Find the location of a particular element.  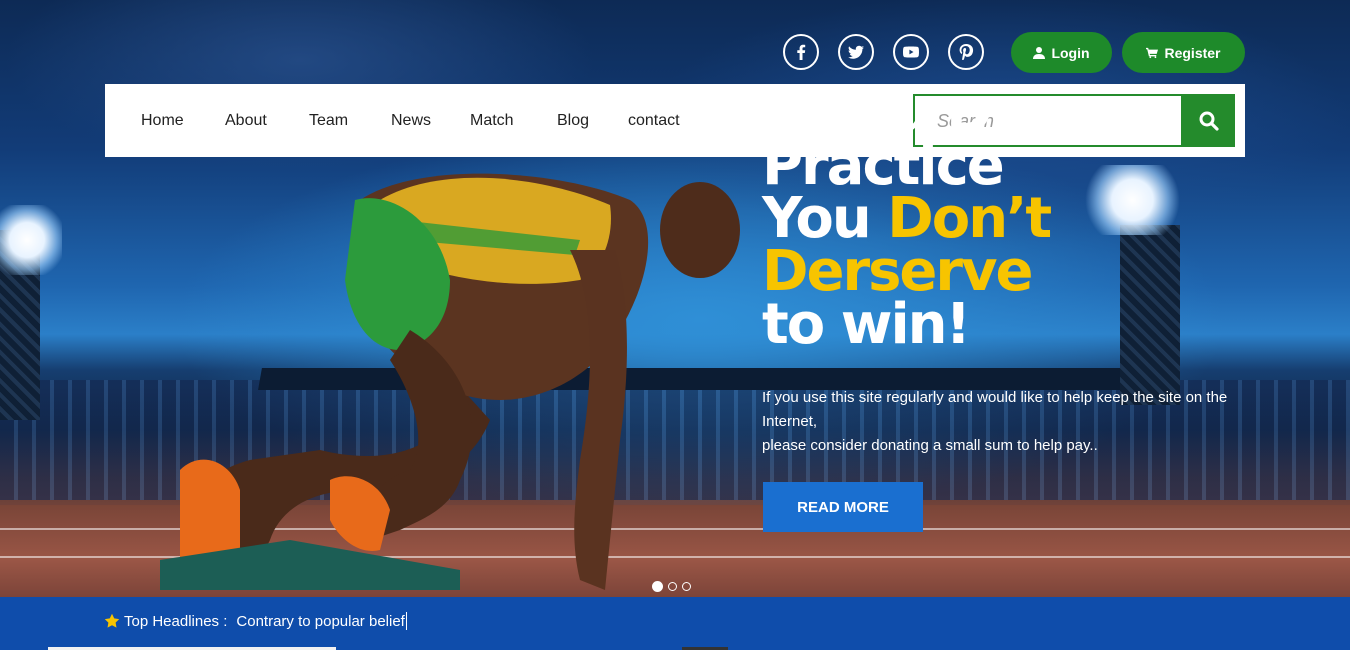

nav-item-news: News is located at coordinates (411, 121).